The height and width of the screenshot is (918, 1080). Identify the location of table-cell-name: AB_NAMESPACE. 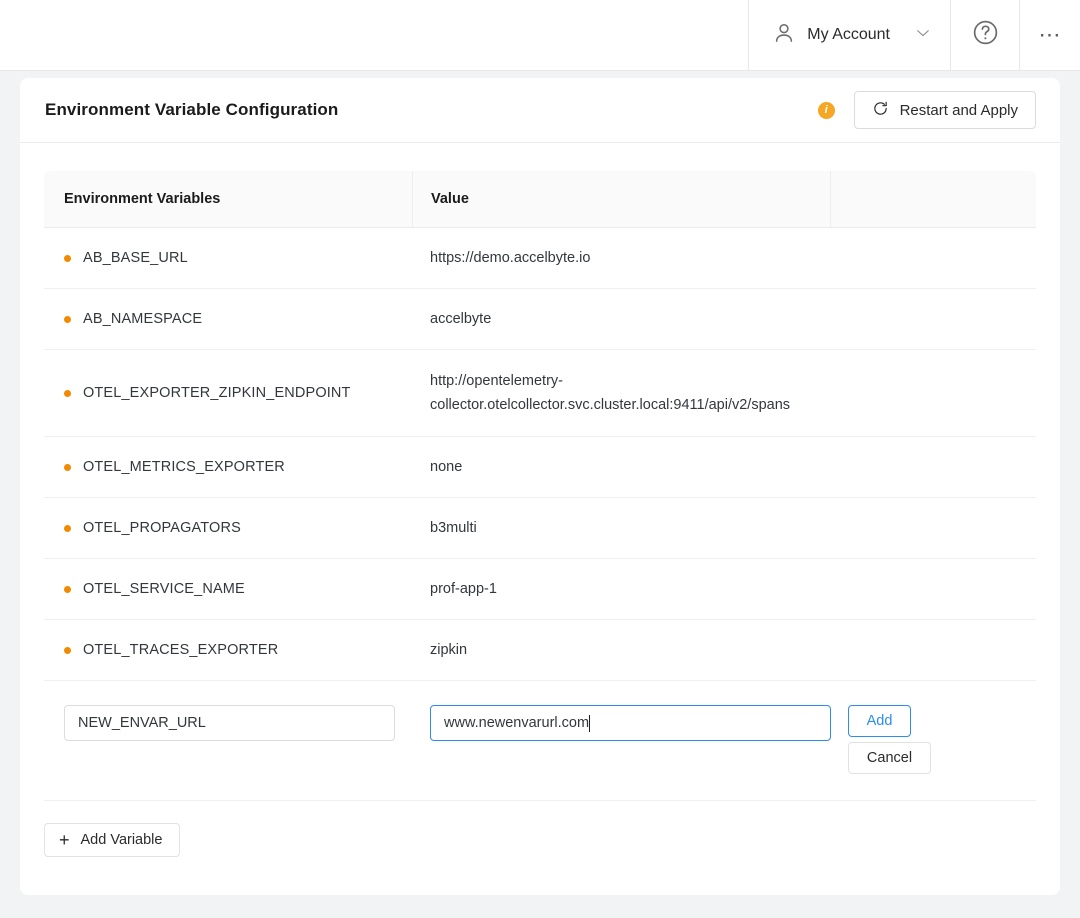
(228, 319).